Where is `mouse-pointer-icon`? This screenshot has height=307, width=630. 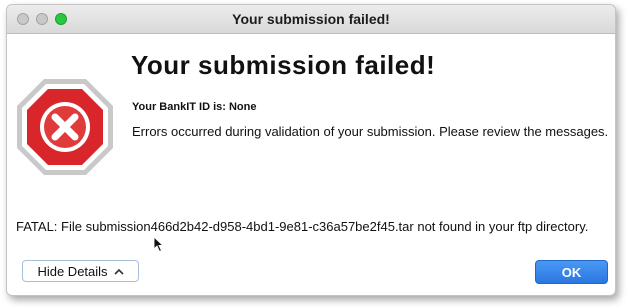 mouse-pointer-icon is located at coordinates (158, 244).